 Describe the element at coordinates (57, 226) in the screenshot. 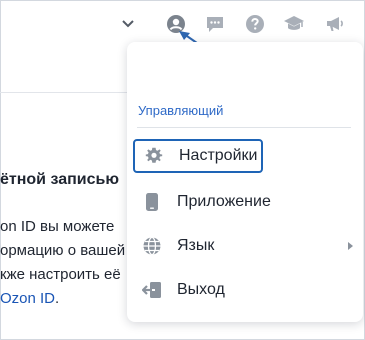

I see `body-text-line: on ID вы можете` at that location.